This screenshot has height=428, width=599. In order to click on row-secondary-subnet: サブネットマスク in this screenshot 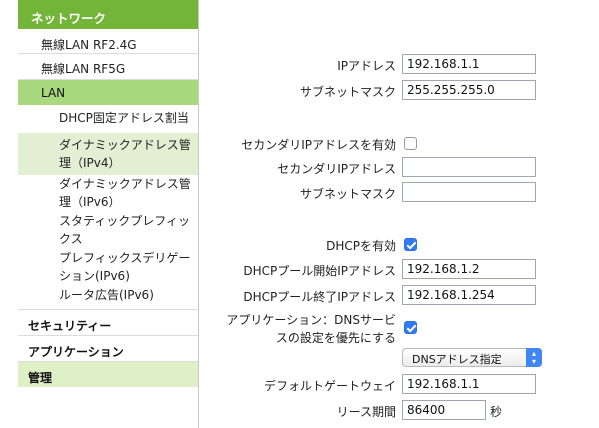, I will do `click(399, 193)`.